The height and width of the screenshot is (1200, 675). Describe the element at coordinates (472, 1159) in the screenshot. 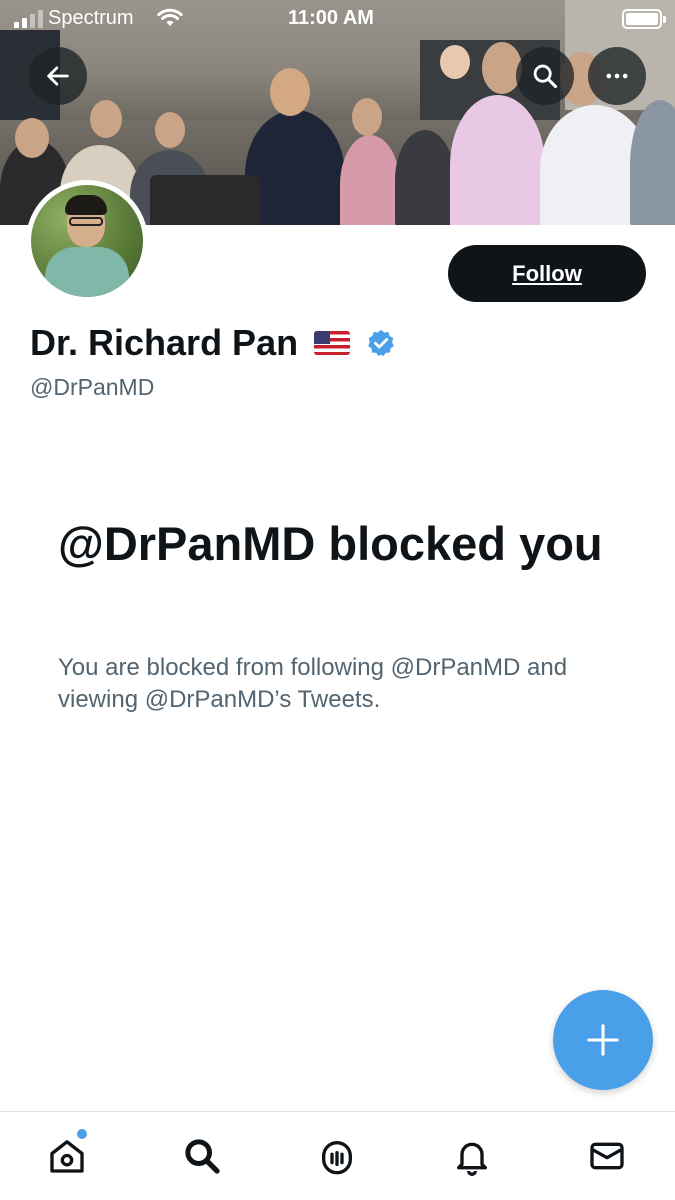

I see `bell-icon` at that location.